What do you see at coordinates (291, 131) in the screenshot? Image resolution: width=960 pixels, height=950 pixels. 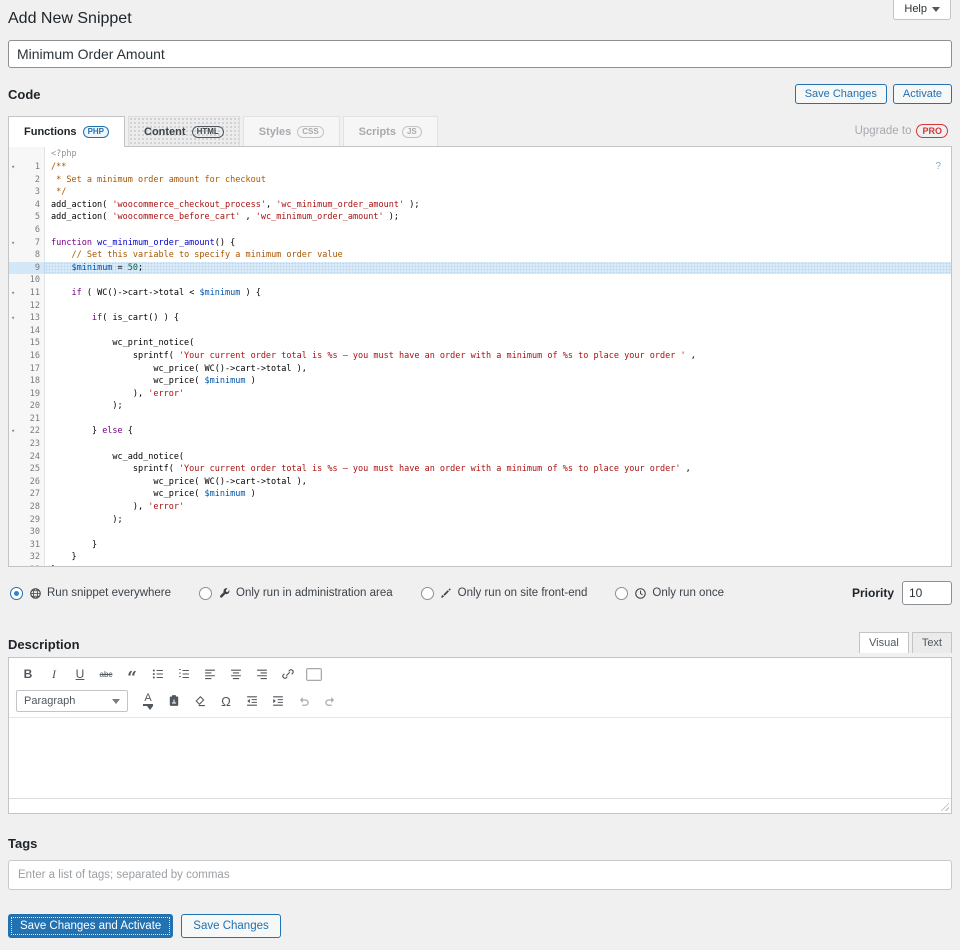 I see `tab-styles: Styles CSS` at bounding box center [291, 131].